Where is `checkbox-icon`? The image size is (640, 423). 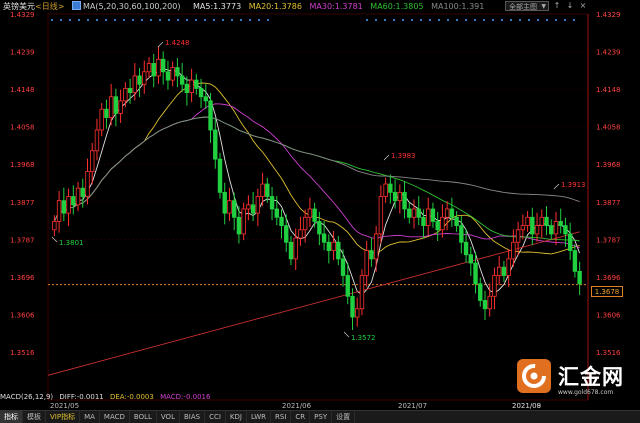 checkbox-icon is located at coordinates (76, 5).